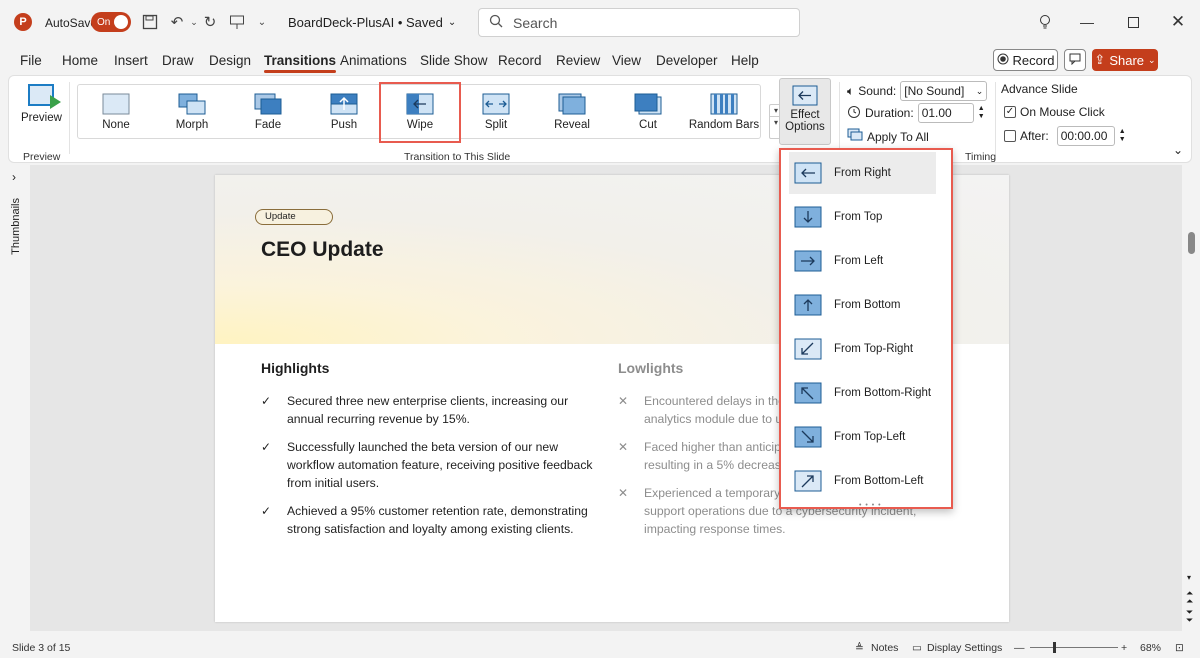 The image size is (1200, 658). Describe the element at coordinates (1189, 597) in the screenshot. I see `previous-slide-icon: ⏶ ⏶` at that location.